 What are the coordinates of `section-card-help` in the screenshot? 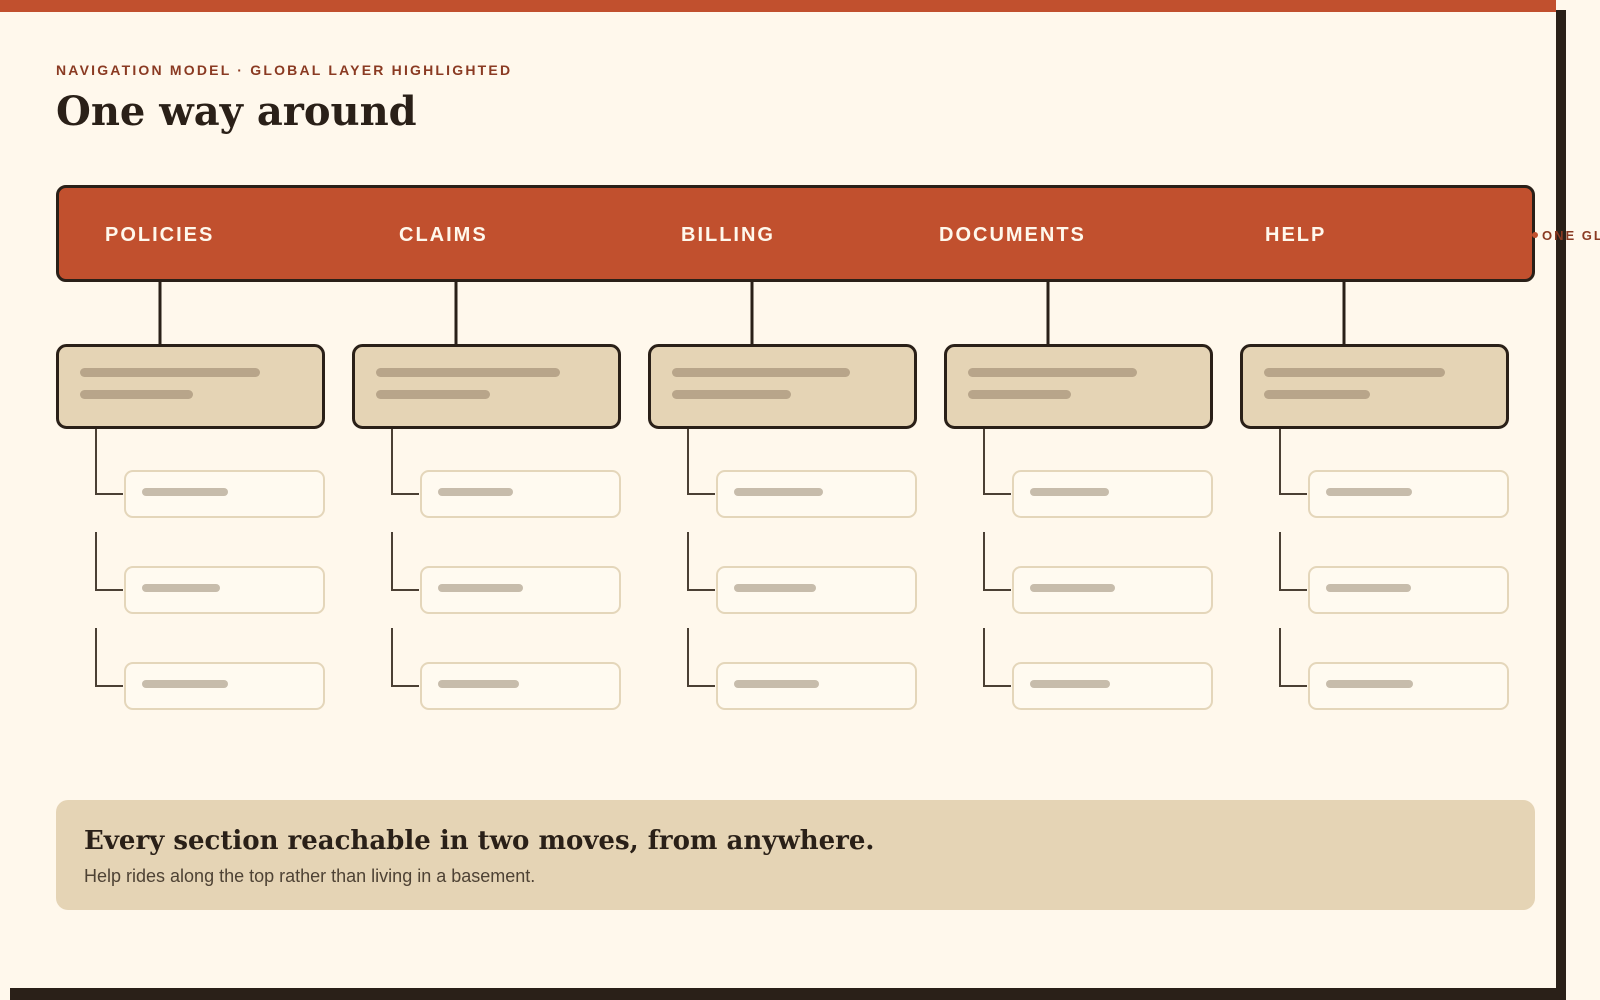 It's located at (1374, 386).